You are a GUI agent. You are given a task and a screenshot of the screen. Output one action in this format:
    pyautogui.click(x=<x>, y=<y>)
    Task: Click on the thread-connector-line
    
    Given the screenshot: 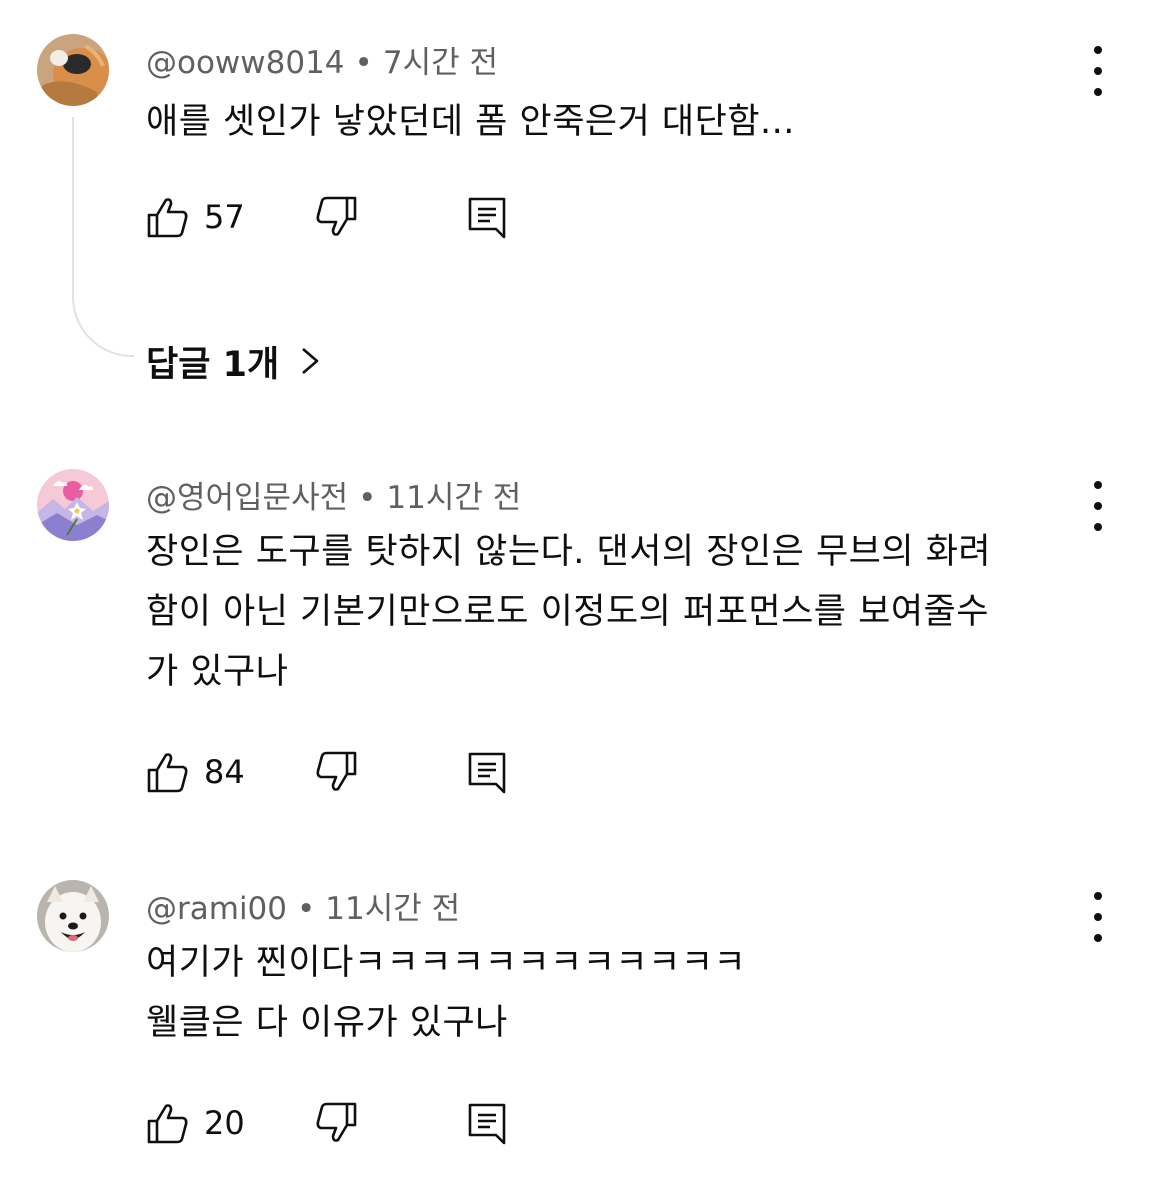 What is the action you would take?
    pyautogui.click(x=103, y=237)
    